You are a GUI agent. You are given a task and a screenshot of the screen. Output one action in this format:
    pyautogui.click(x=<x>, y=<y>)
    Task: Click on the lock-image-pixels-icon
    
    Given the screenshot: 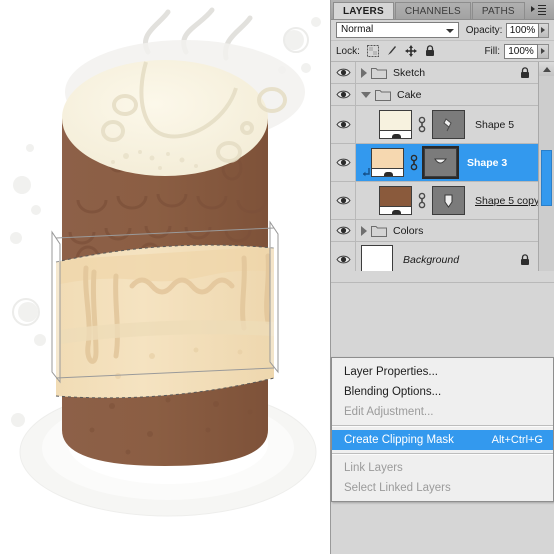 What is the action you would take?
    pyautogui.click(x=392, y=51)
    